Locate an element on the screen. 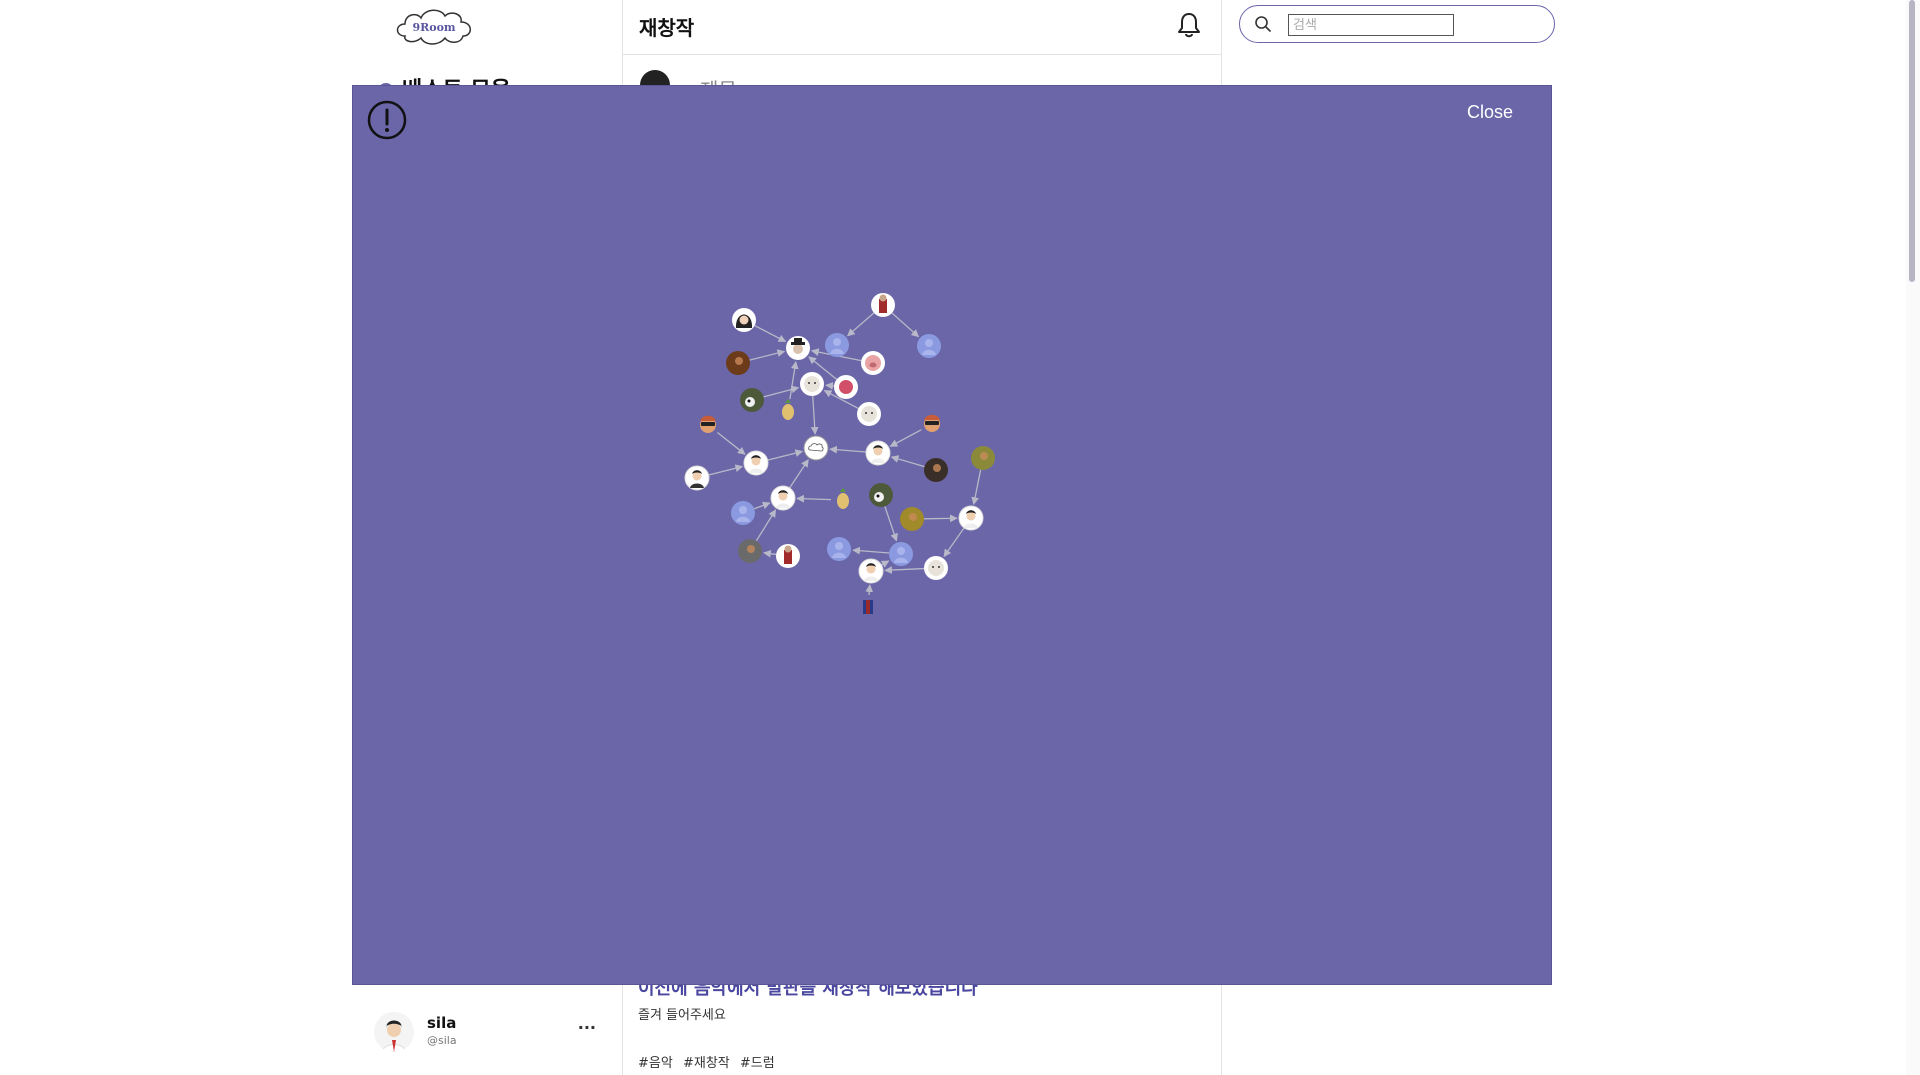  logo-text: 9Room is located at coordinates (433, 27).